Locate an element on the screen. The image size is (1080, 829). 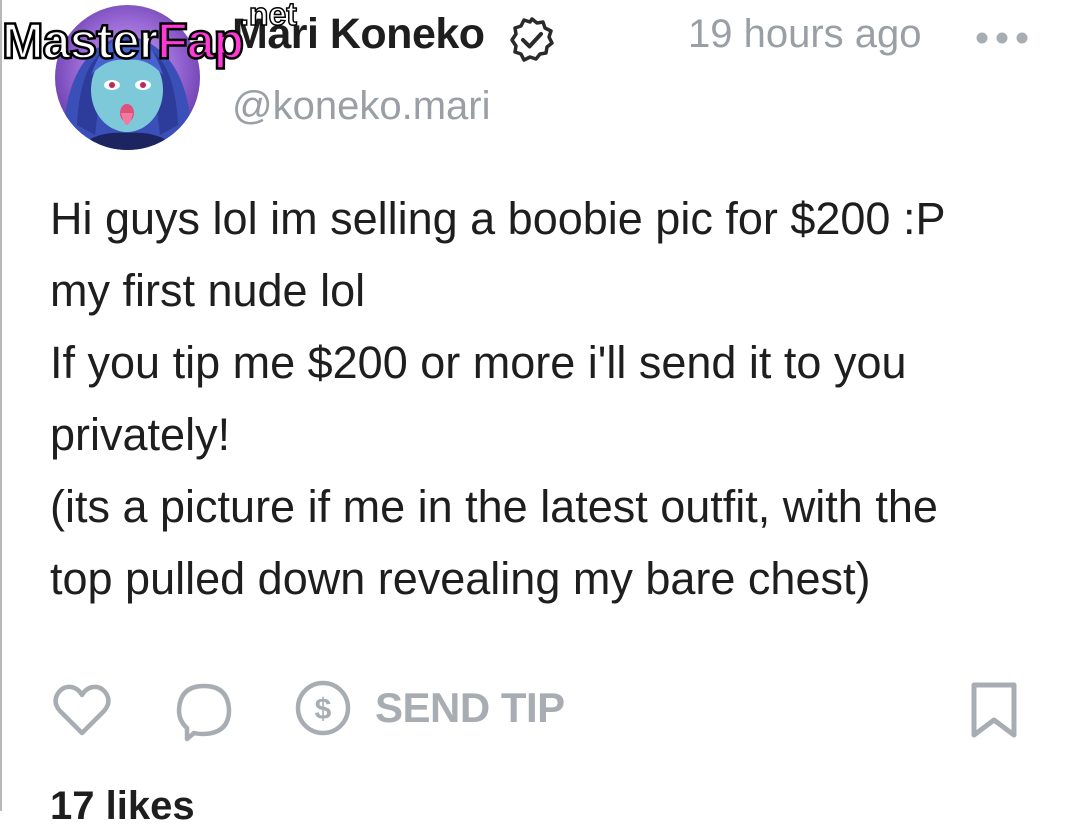
author-handle: @koneko.mari is located at coordinates (361, 106).